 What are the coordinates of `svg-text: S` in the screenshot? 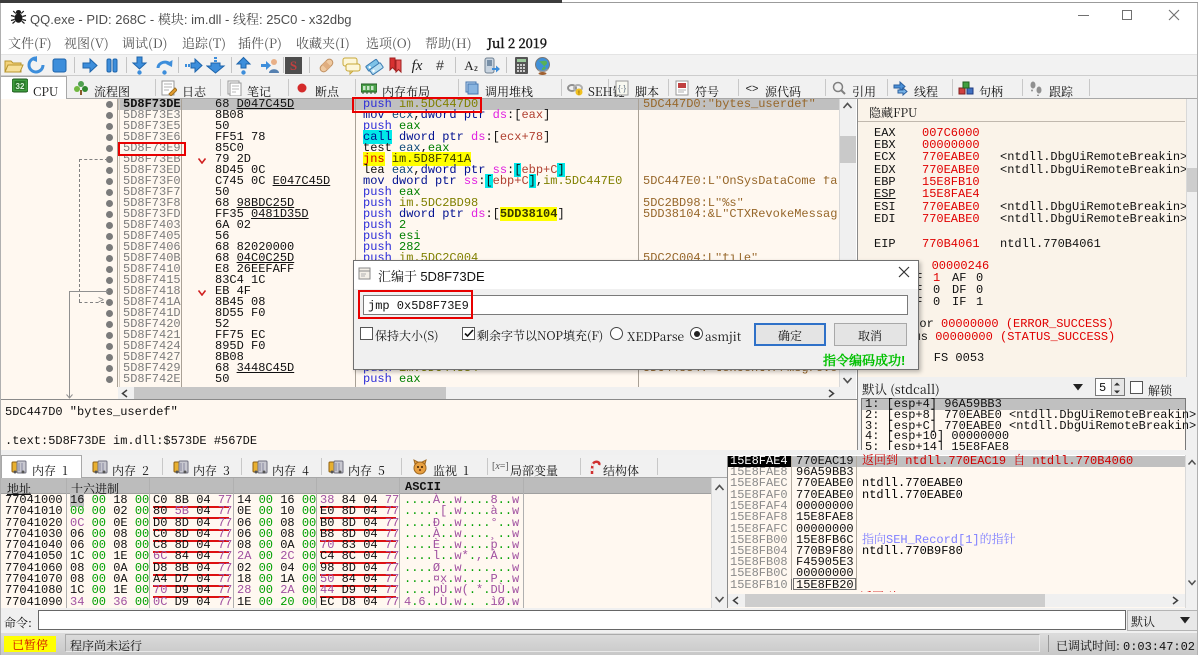 It's located at (293, 65).